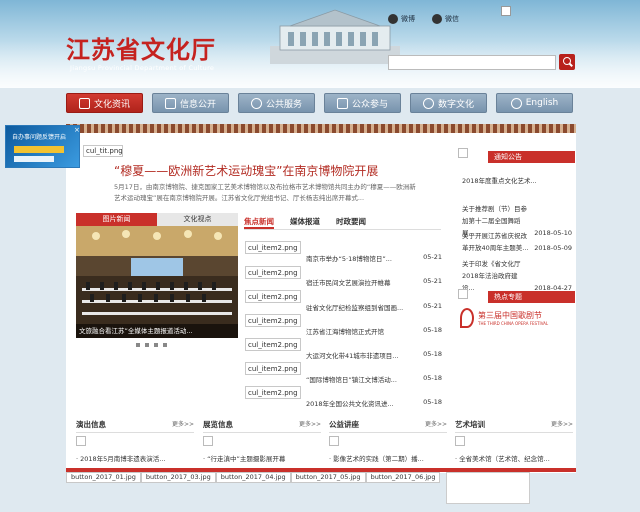 The width and height of the screenshot is (640, 512). I want to click on nav-item-info: 信息公开, so click(190, 103).